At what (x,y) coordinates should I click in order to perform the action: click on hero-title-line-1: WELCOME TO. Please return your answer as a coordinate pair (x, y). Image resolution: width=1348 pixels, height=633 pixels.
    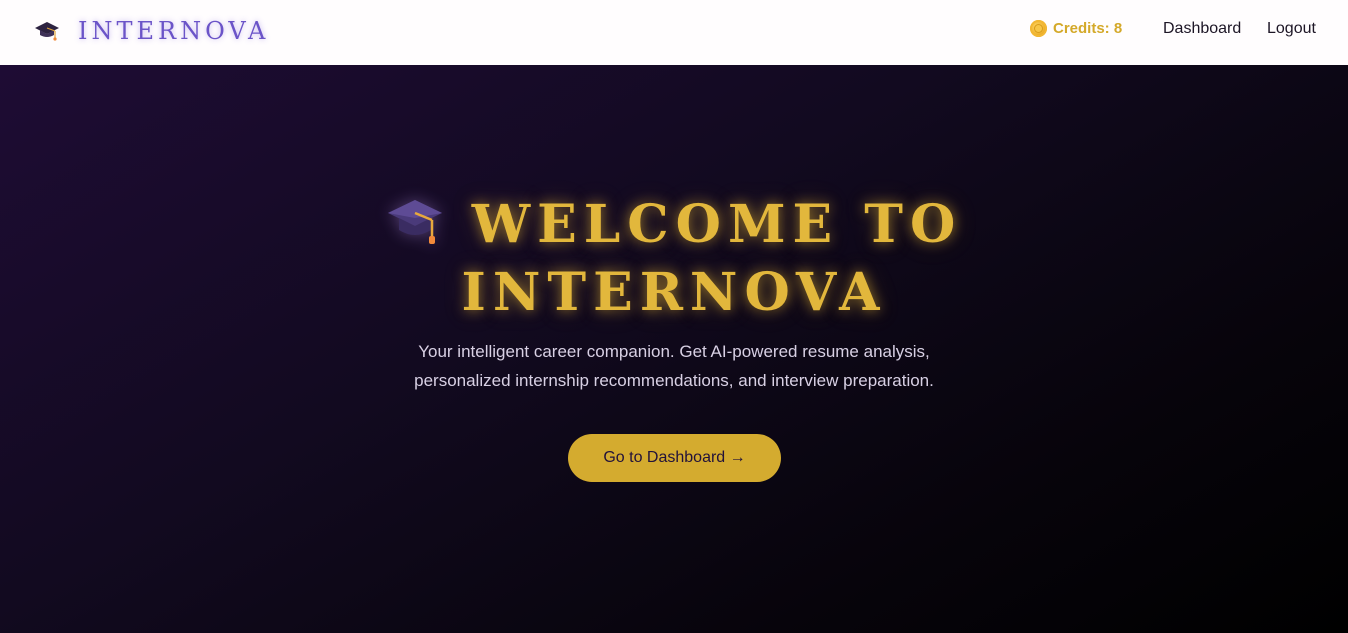
    Looking at the image, I should click on (674, 225).